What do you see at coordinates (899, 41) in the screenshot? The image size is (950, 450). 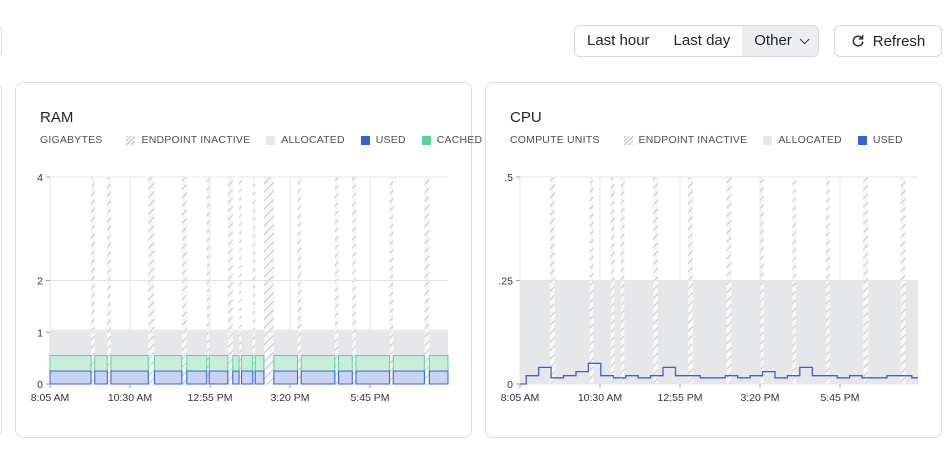 I see `refresh-button-label: Refresh` at bounding box center [899, 41].